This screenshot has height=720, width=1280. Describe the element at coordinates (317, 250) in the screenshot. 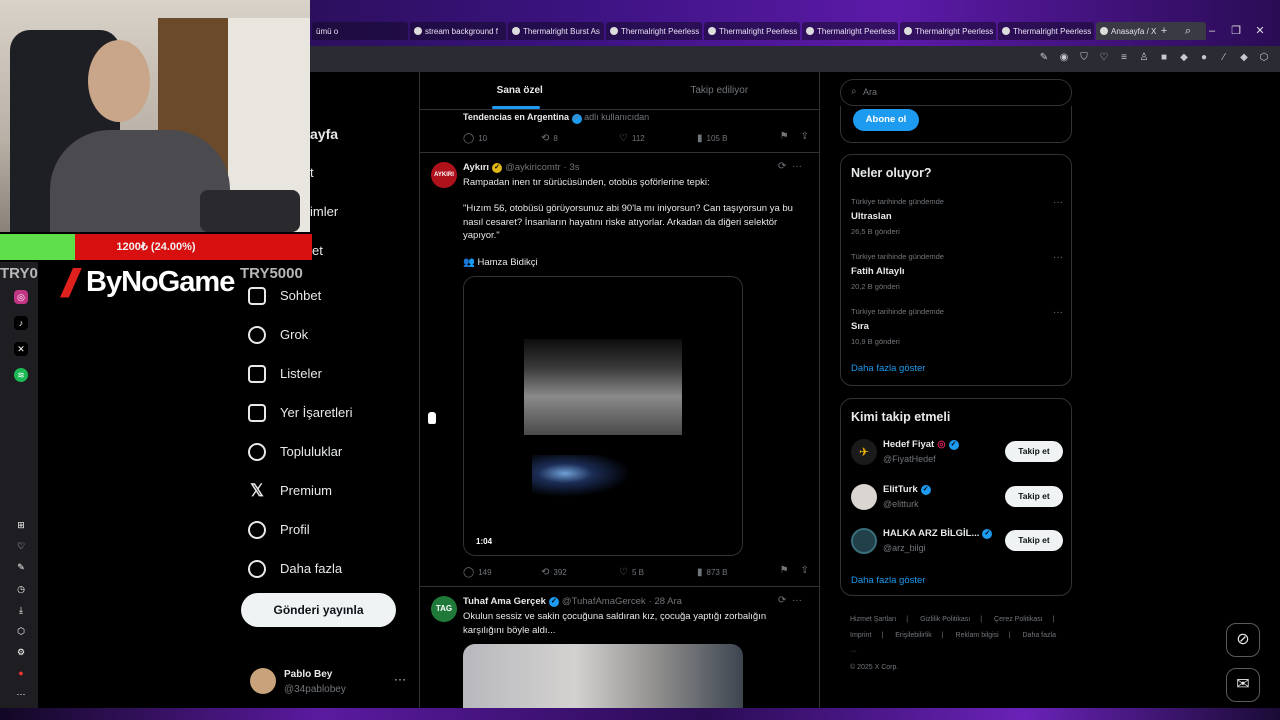

I see `nav-messages-partial: et` at that location.